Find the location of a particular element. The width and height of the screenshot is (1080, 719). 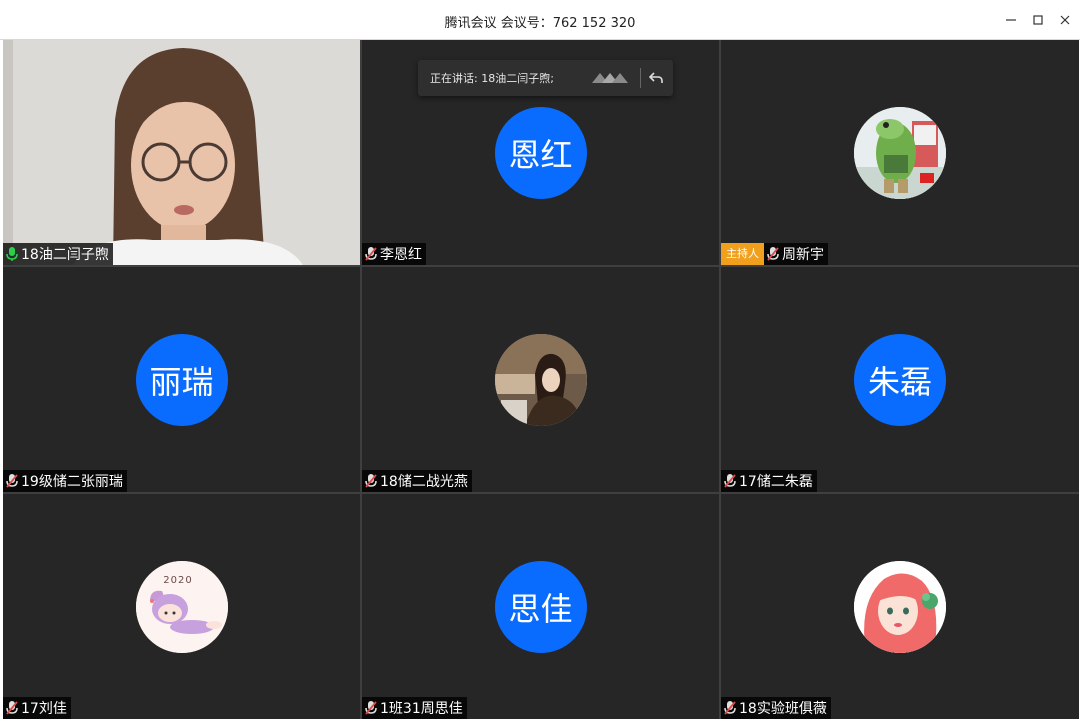

avatar: 恩红 is located at coordinates (540, 152).